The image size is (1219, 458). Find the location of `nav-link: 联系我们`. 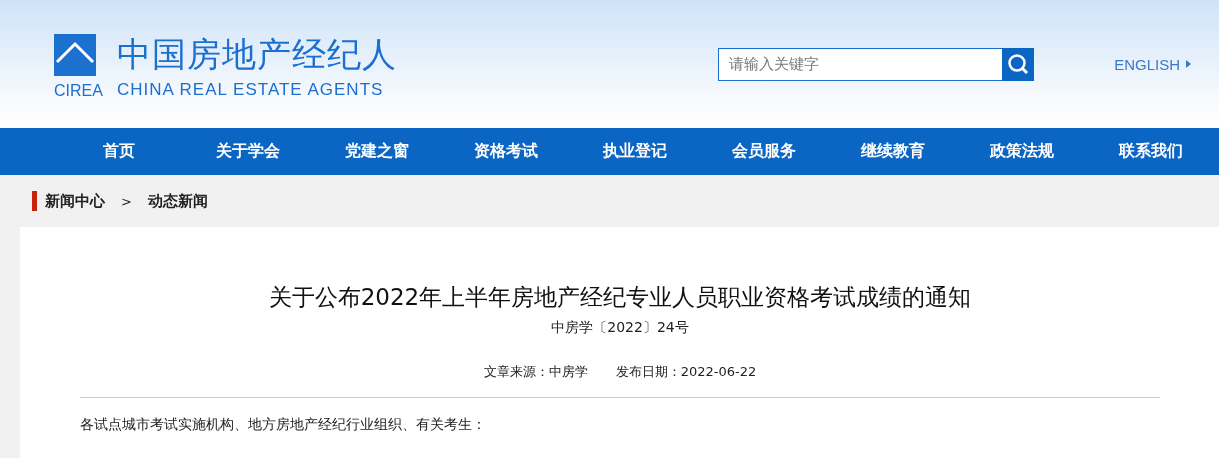

nav-link: 联系我们 is located at coordinates (1150, 151).